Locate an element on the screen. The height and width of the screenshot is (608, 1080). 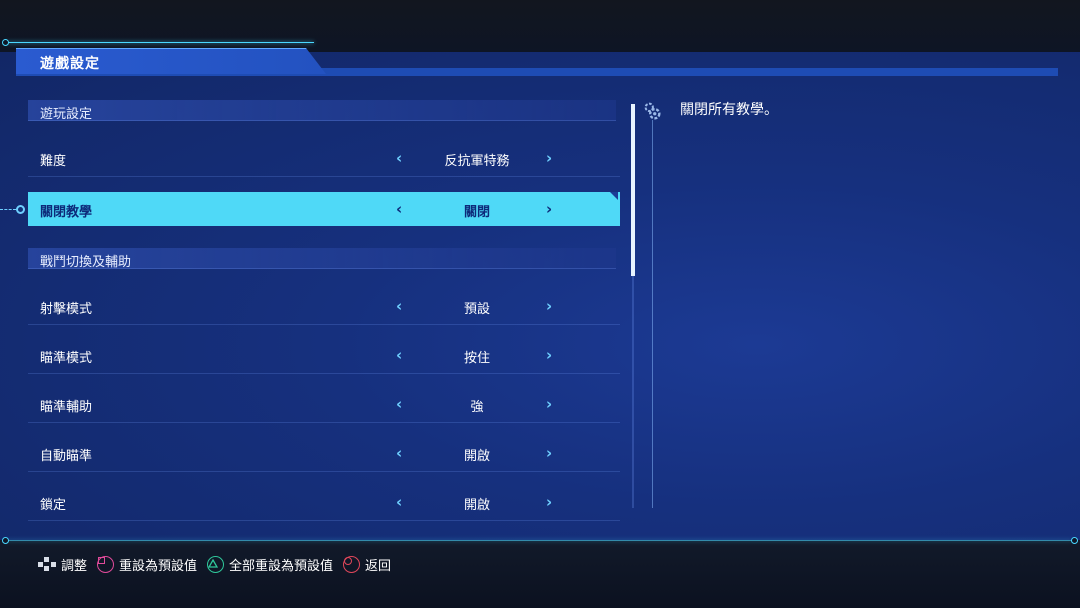
dpad-icon is located at coordinates (47, 564).